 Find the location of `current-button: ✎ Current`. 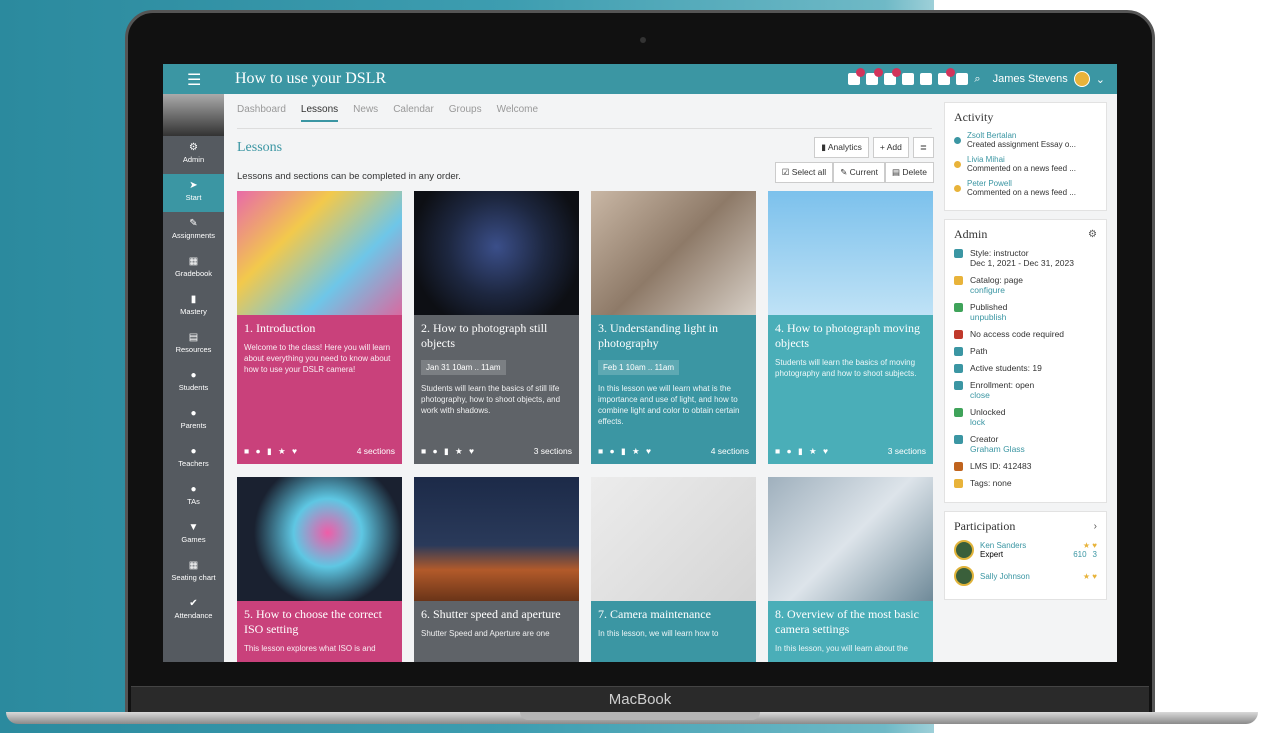

current-button: ✎ Current is located at coordinates (859, 172).